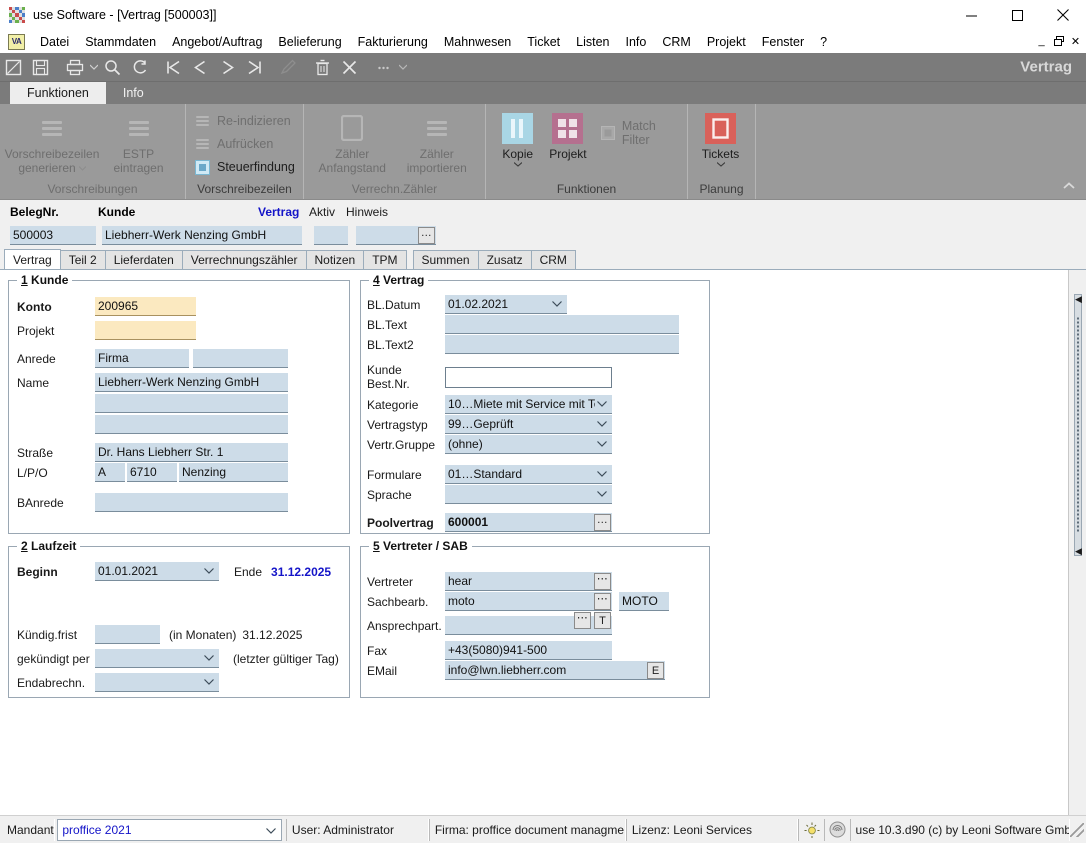 The height and width of the screenshot is (843, 1086). I want to click on menu-angebot-auftrag: Angebot/Auftrag, so click(217, 42).